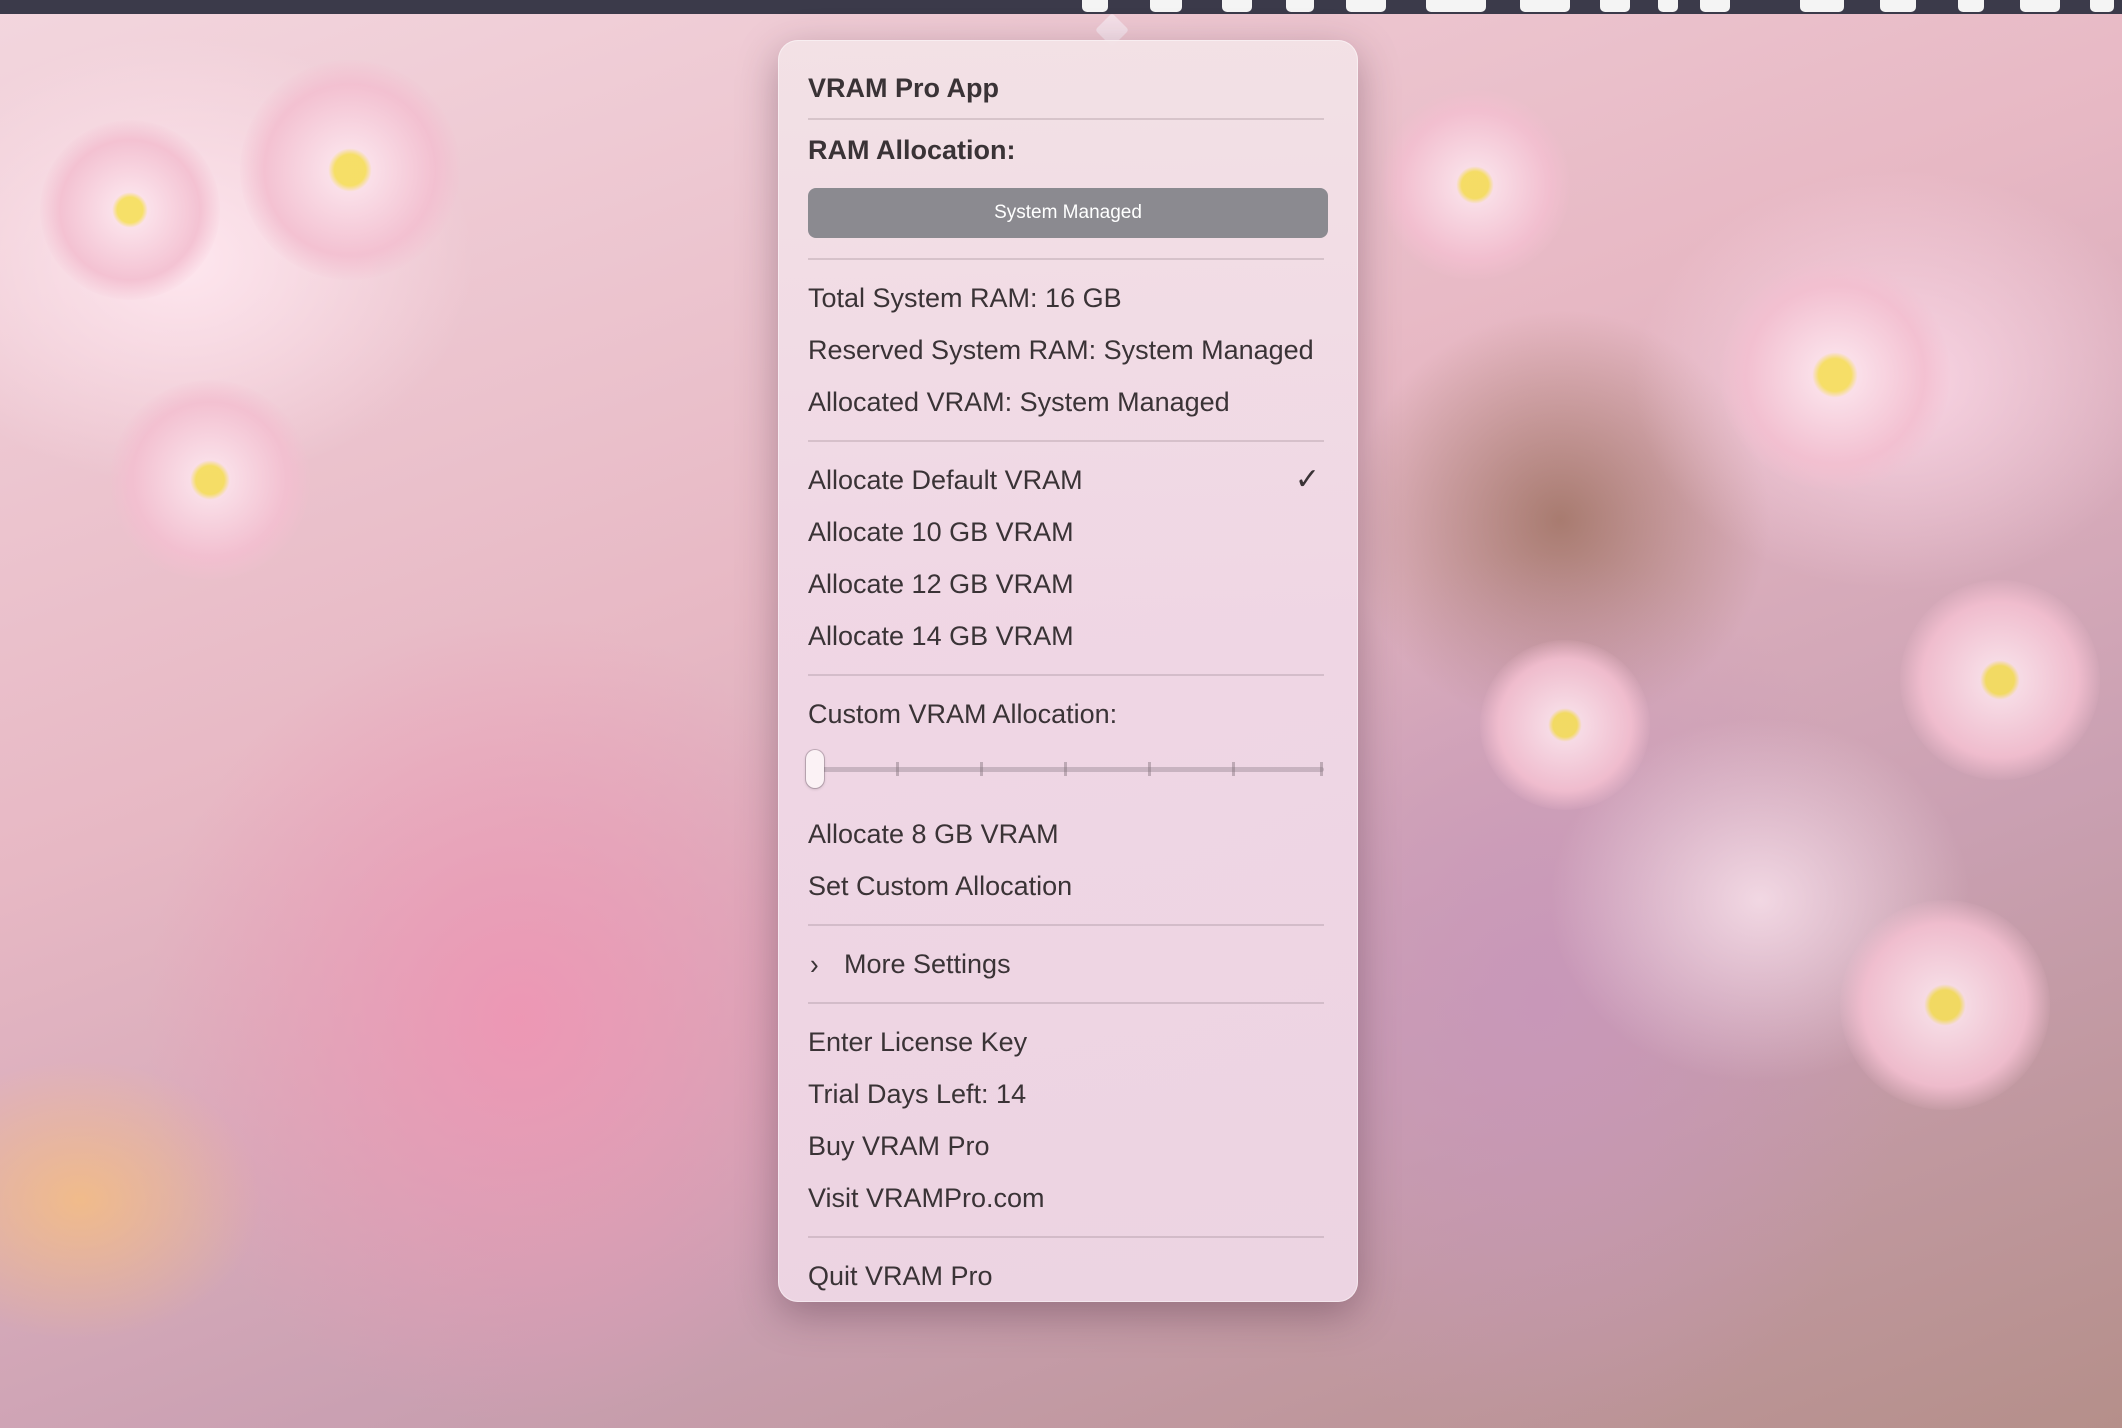 The image size is (2122, 1428). I want to click on menu-item-allocate-8gb-vram: Allocate 8 GB VRAM, so click(1068, 834).